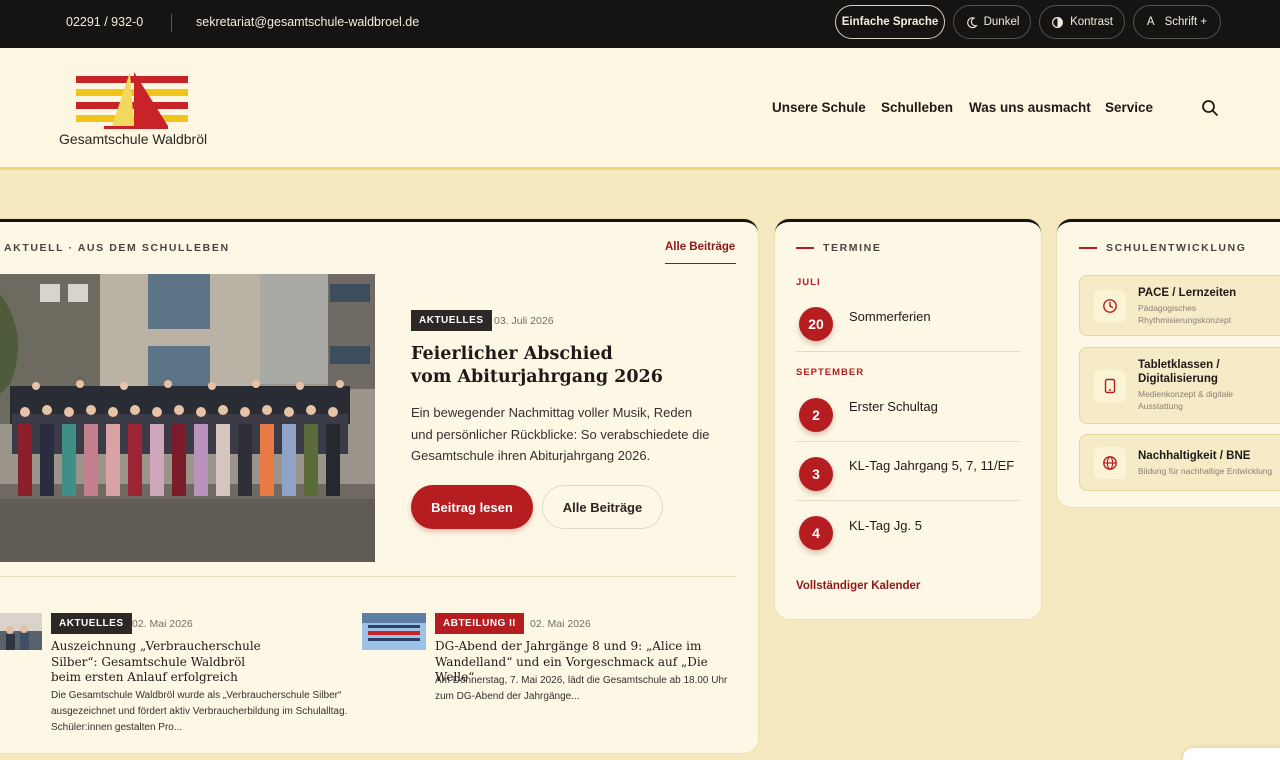 This screenshot has height=760, width=1280. What do you see at coordinates (1110, 463) in the screenshot?
I see `globe-icon` at bounding box center [1110, 463].